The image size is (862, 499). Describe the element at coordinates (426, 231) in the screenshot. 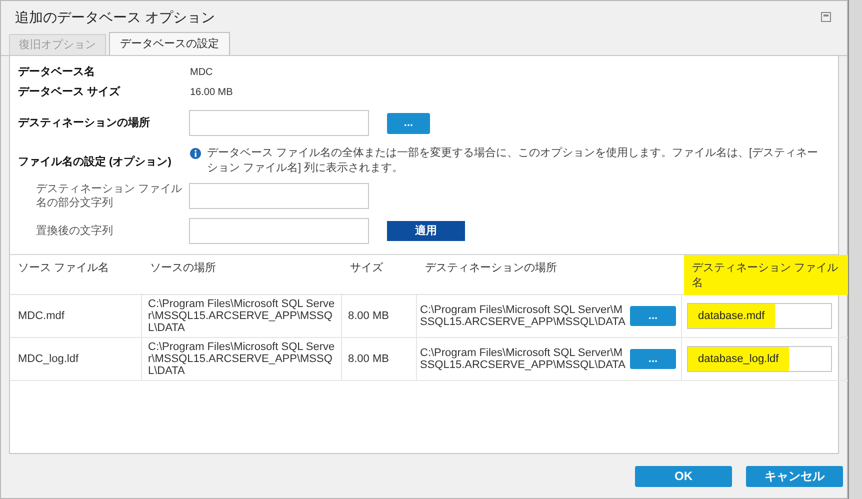

I see `apply-button: 適用` at that location.